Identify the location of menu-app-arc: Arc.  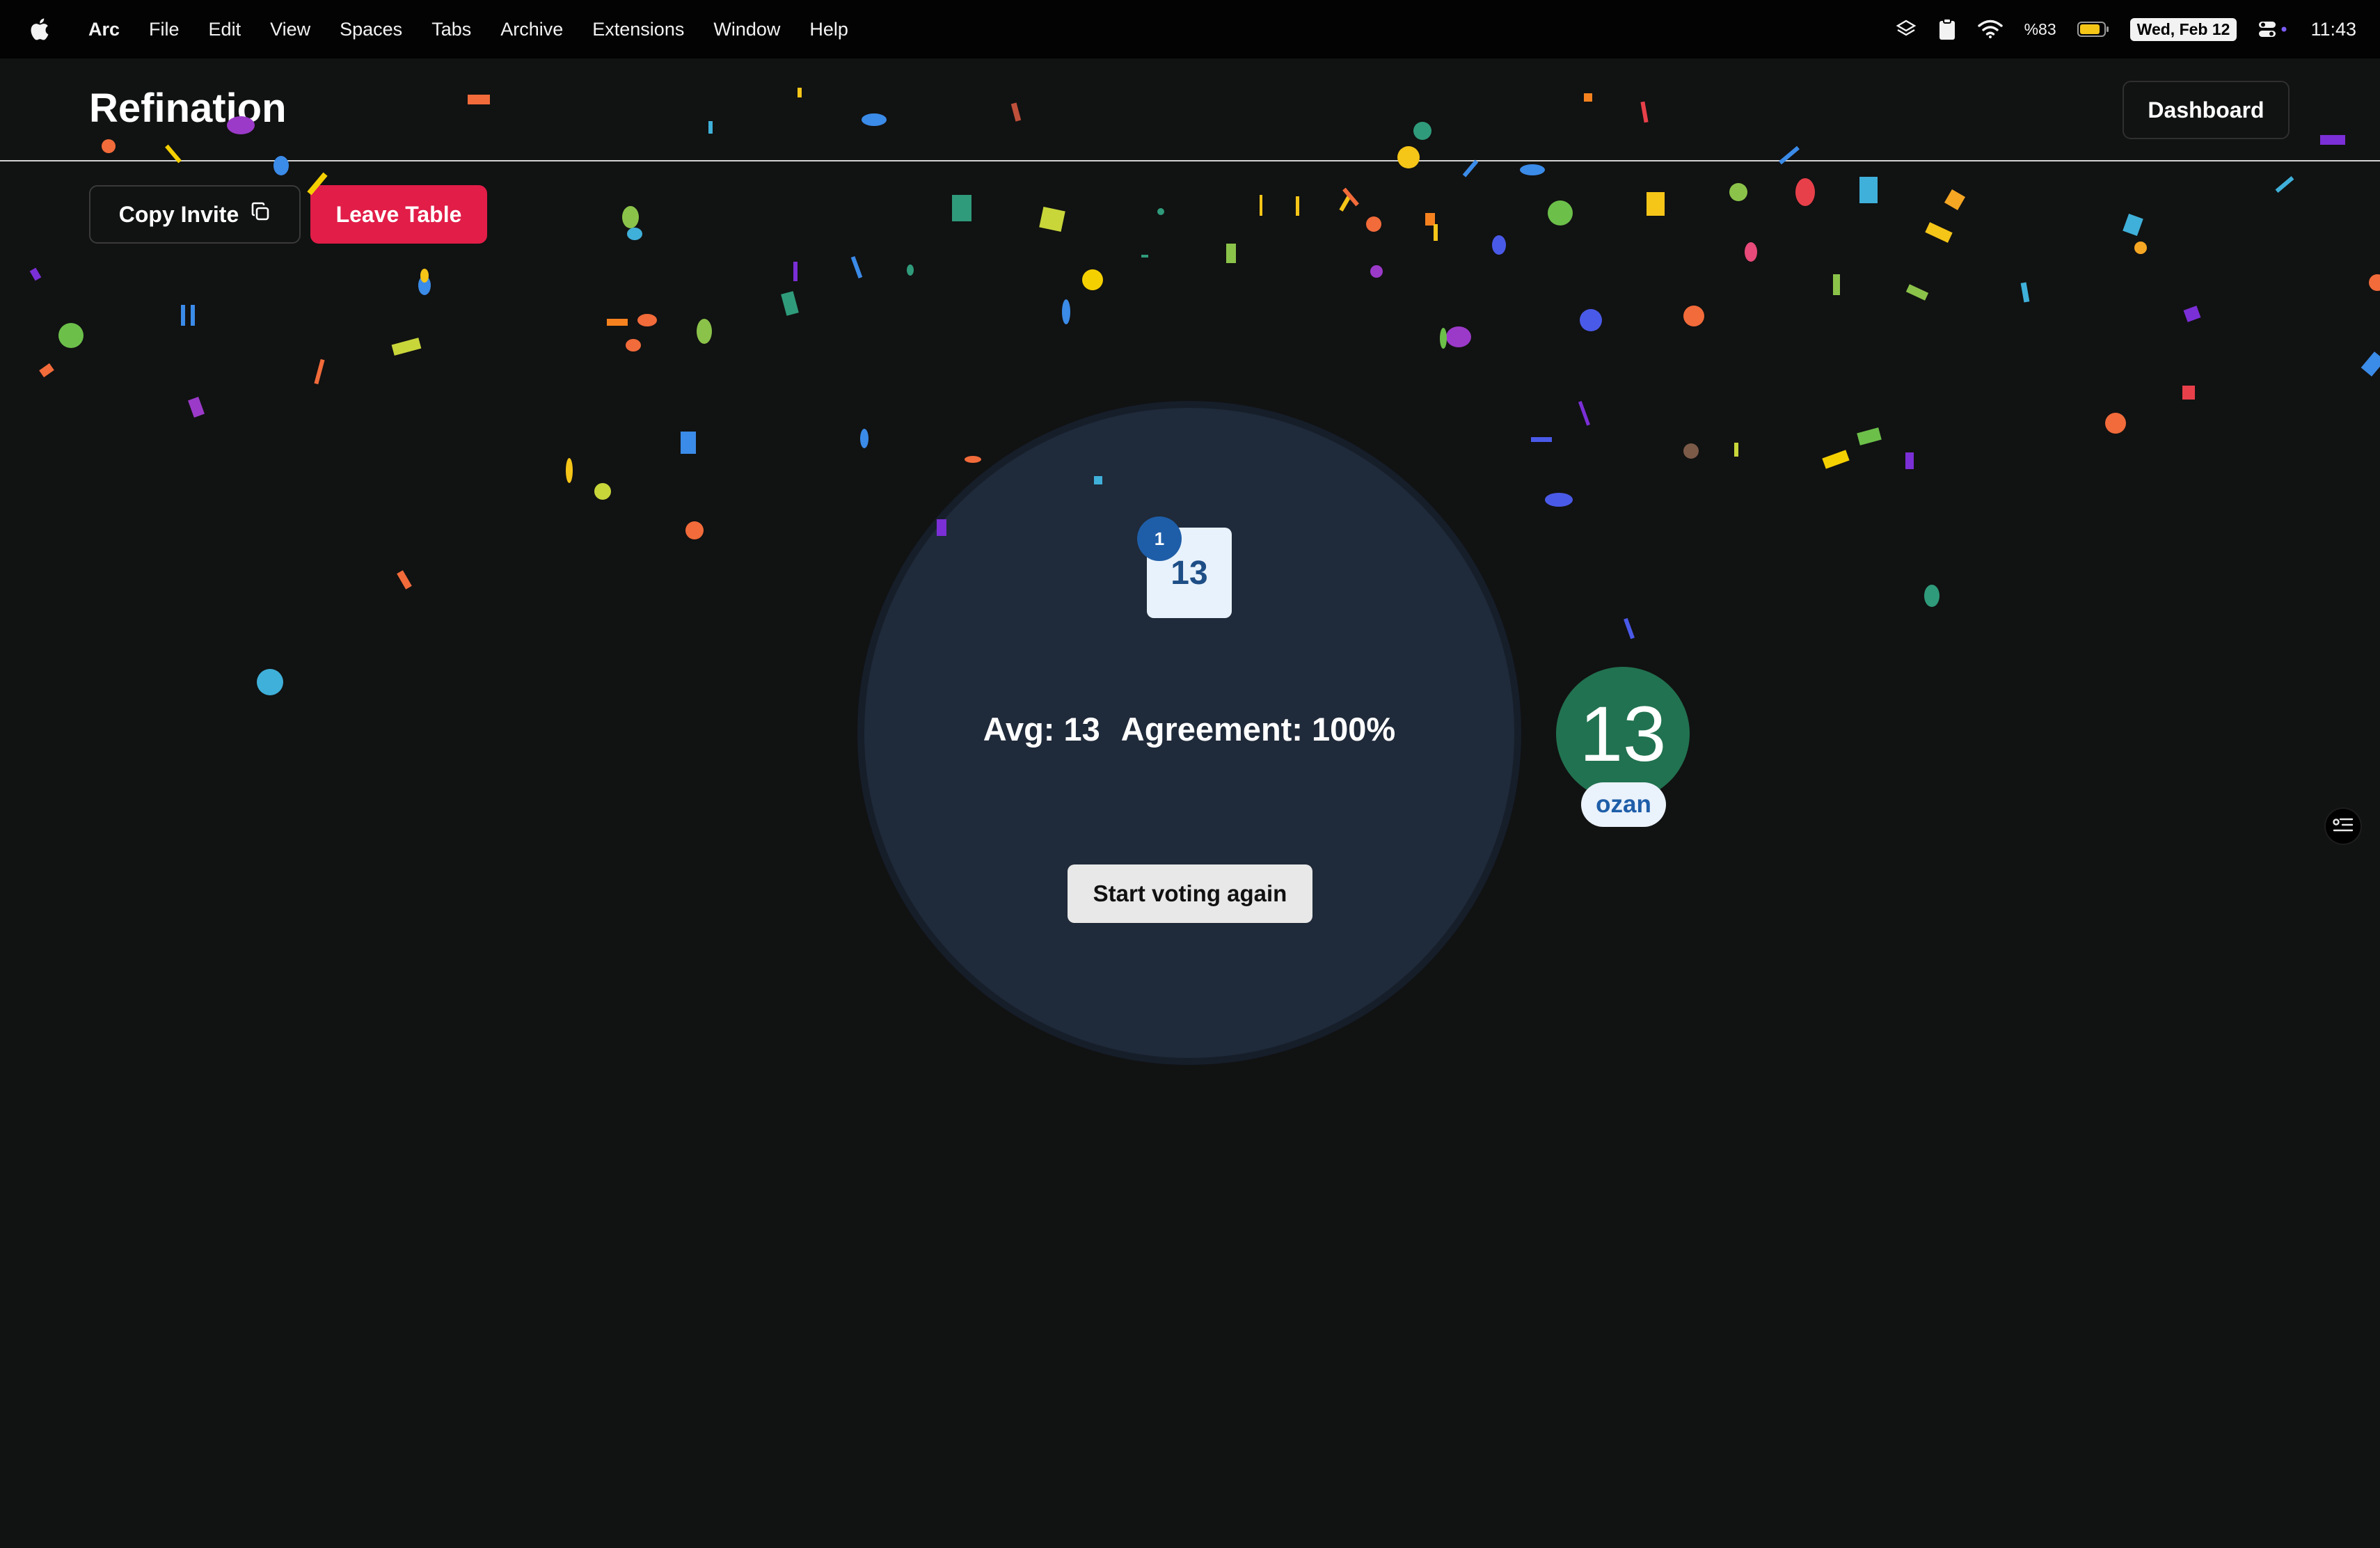
(104, 29).